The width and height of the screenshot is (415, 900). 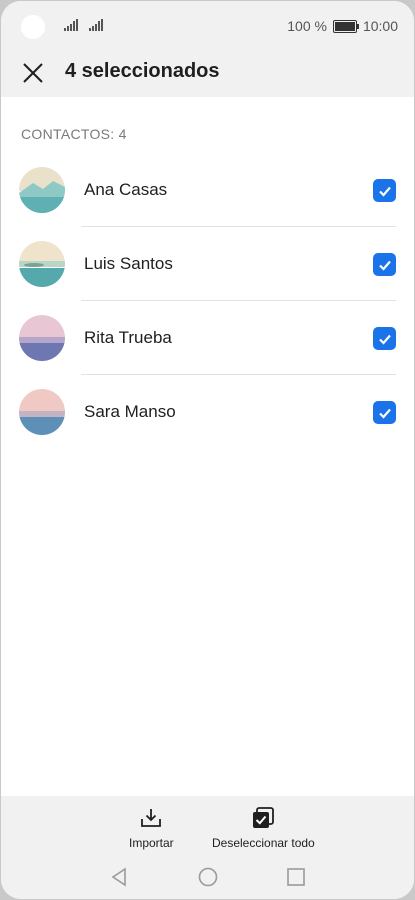 What do you see at coordinates (207, 338) in the screenshot?
I see `contact-row: Rita Trueba` at bounding box center [207, 338].